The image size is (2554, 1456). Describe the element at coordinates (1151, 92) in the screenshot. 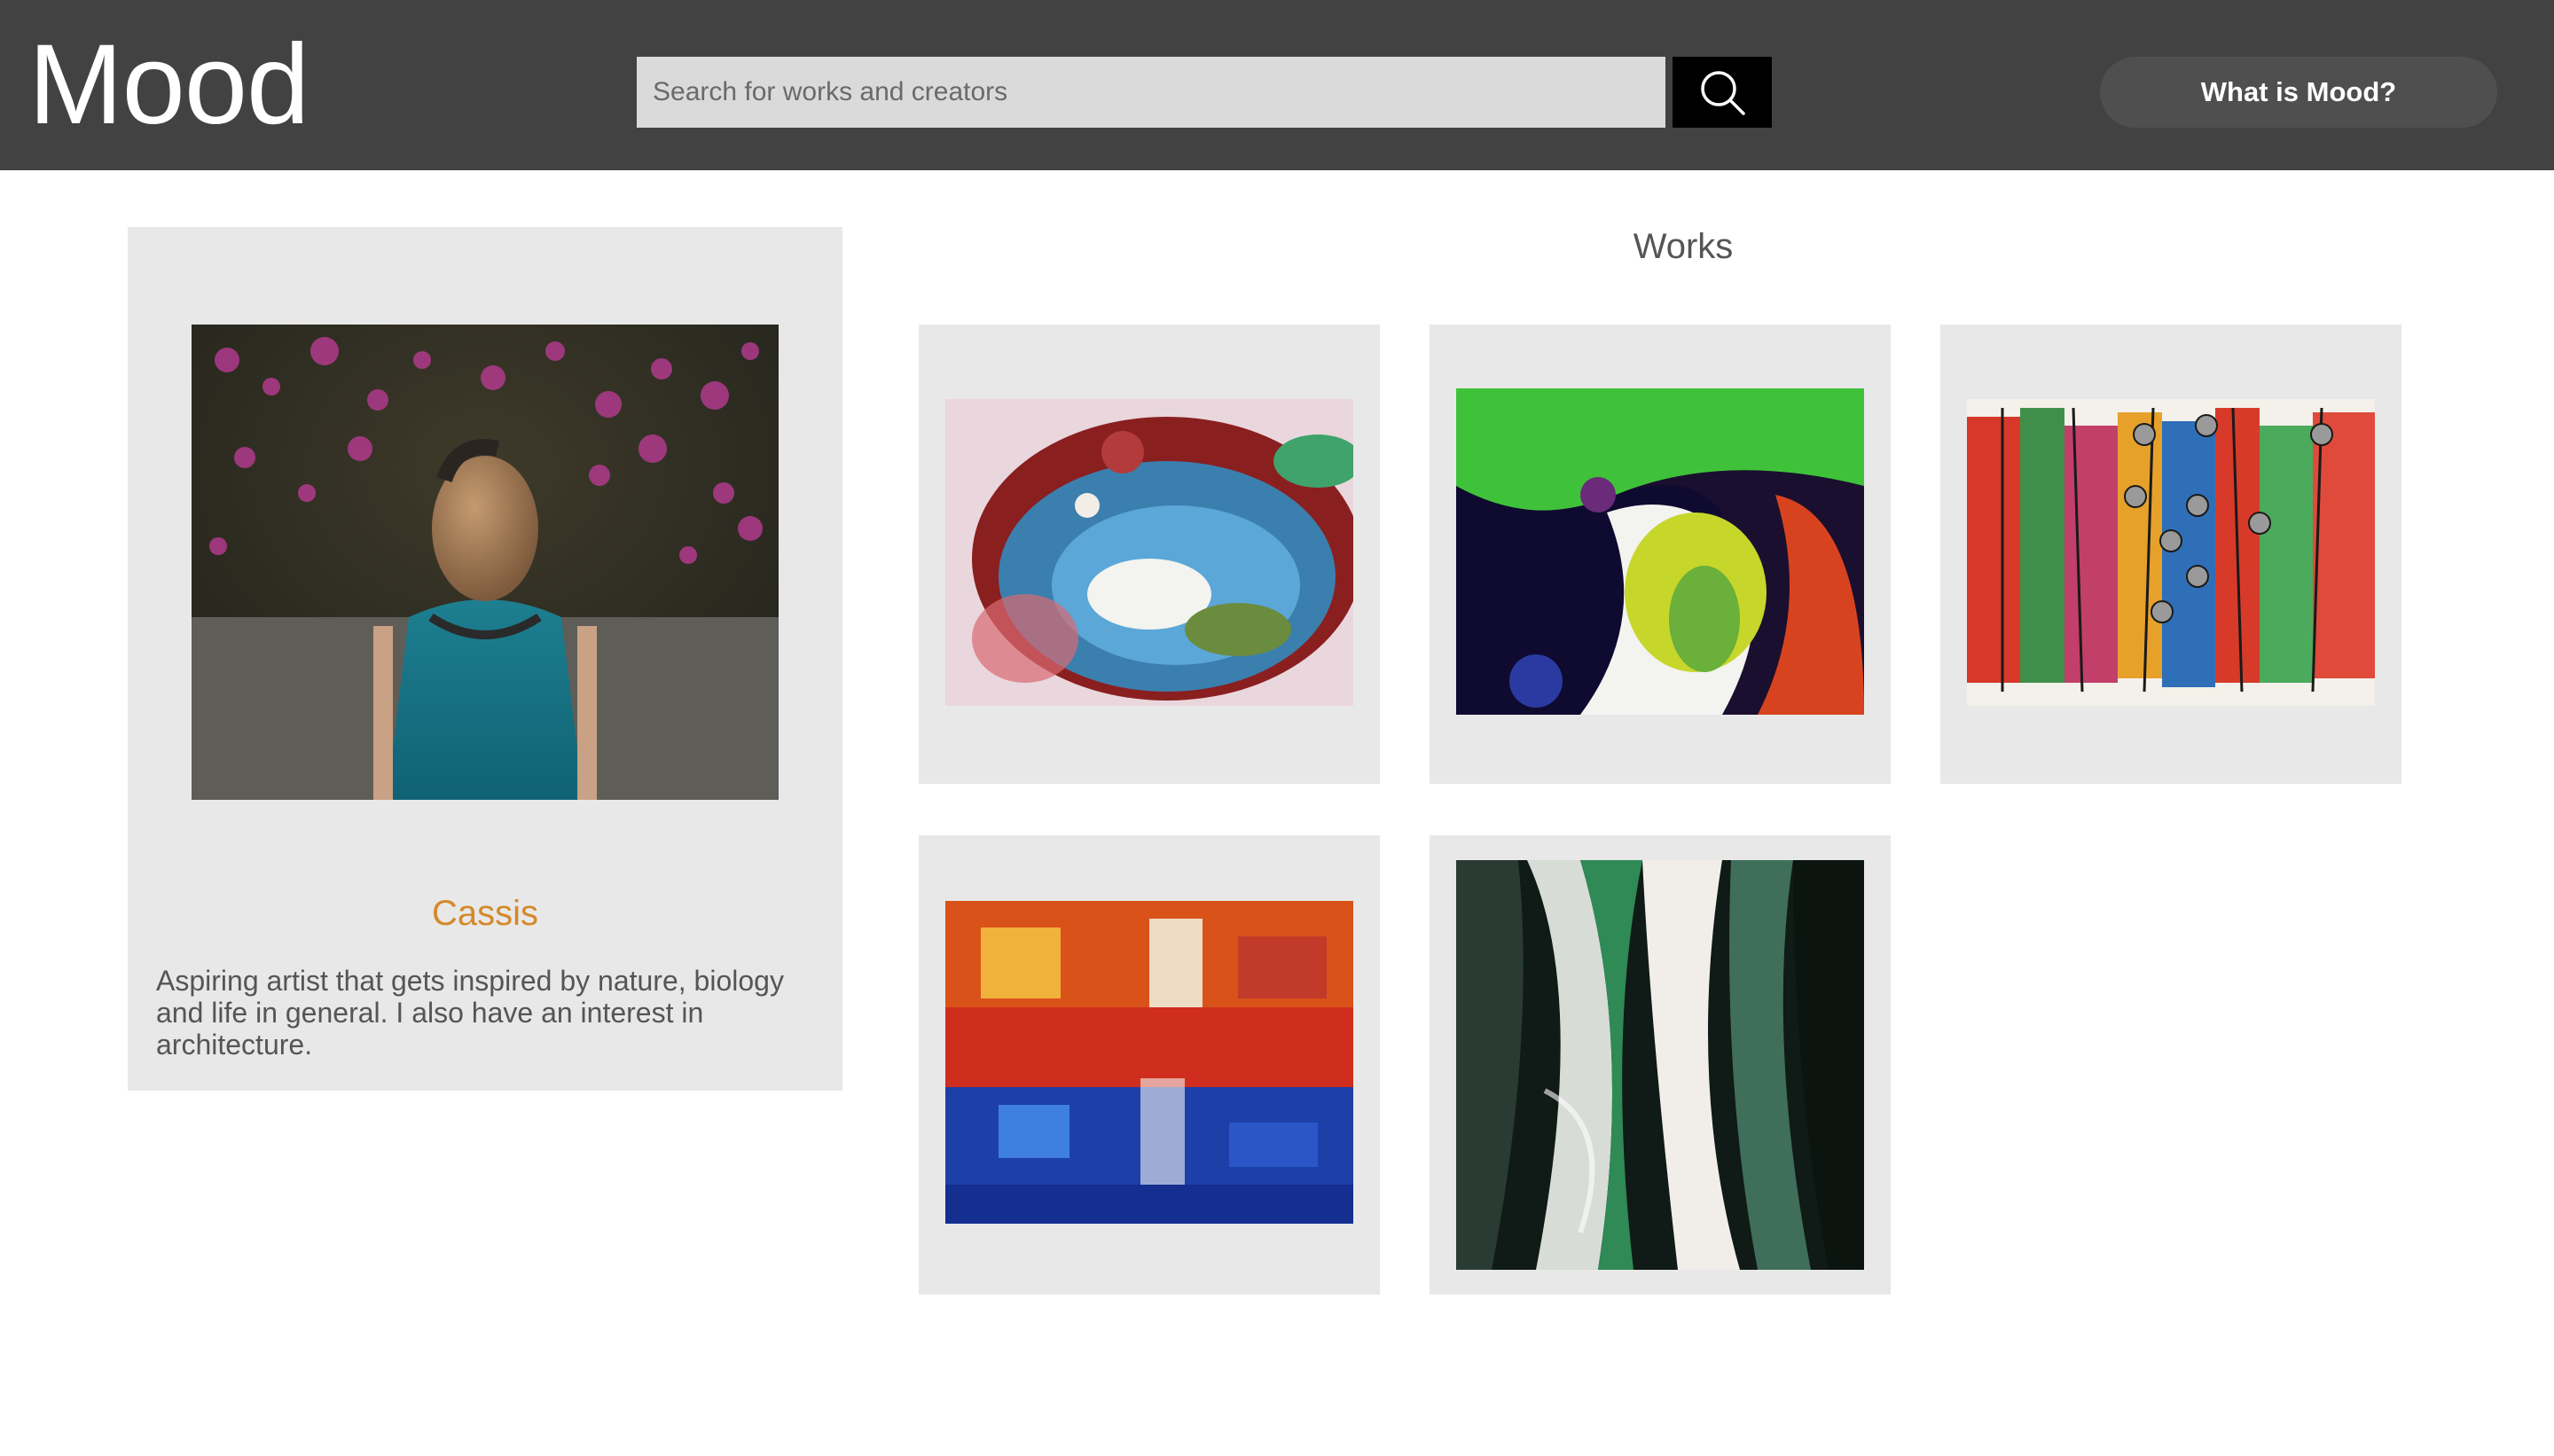

I see `search-input` at that location.